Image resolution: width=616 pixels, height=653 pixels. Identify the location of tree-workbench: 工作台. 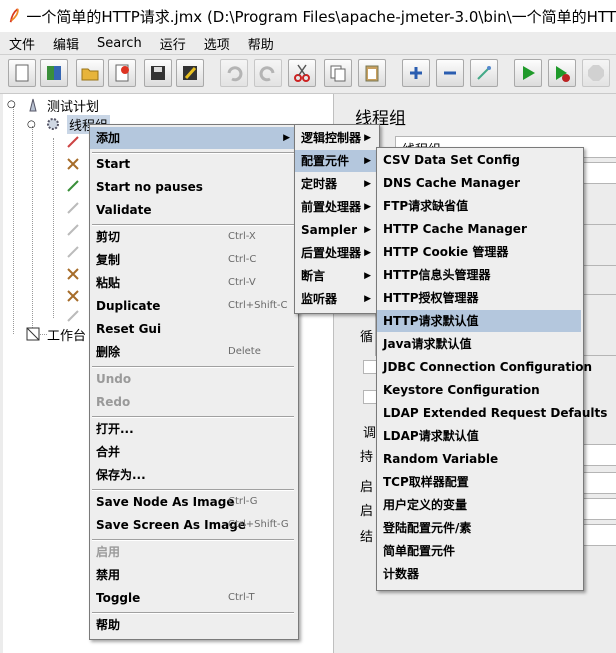
(66, 334).